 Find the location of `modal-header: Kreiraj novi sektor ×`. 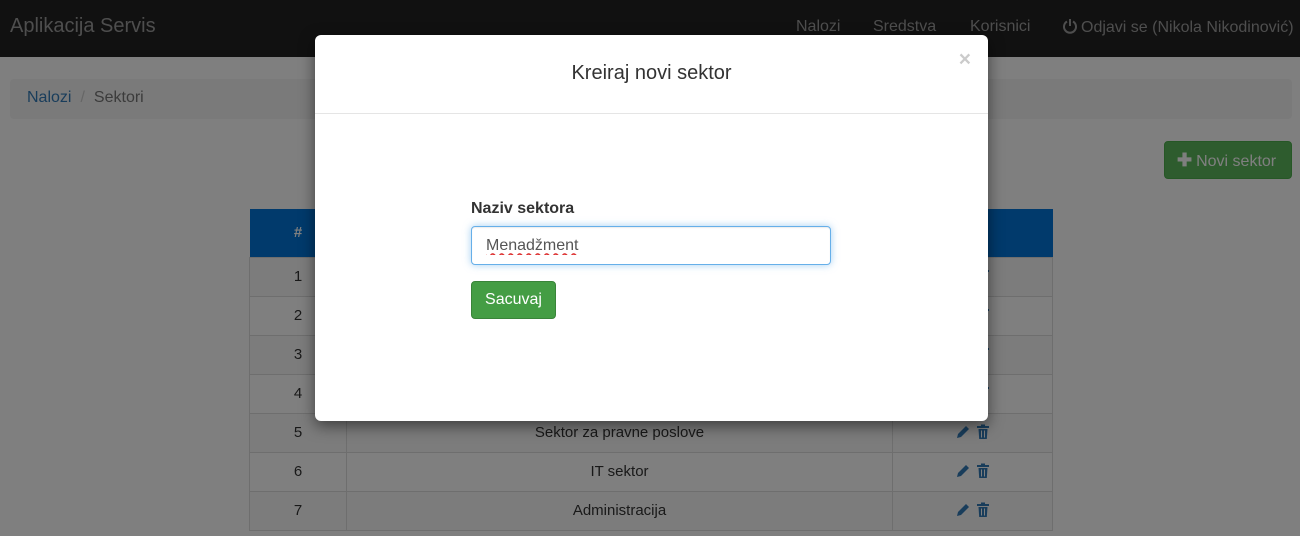

modal-header: Kreiraj novi sektor × is located at coordinates (651, 74).